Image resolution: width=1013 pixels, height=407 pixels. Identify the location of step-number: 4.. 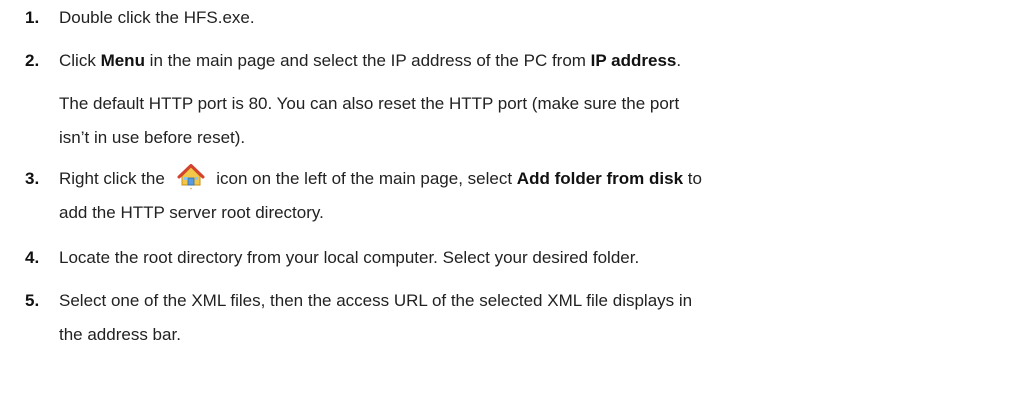
(32, 257).